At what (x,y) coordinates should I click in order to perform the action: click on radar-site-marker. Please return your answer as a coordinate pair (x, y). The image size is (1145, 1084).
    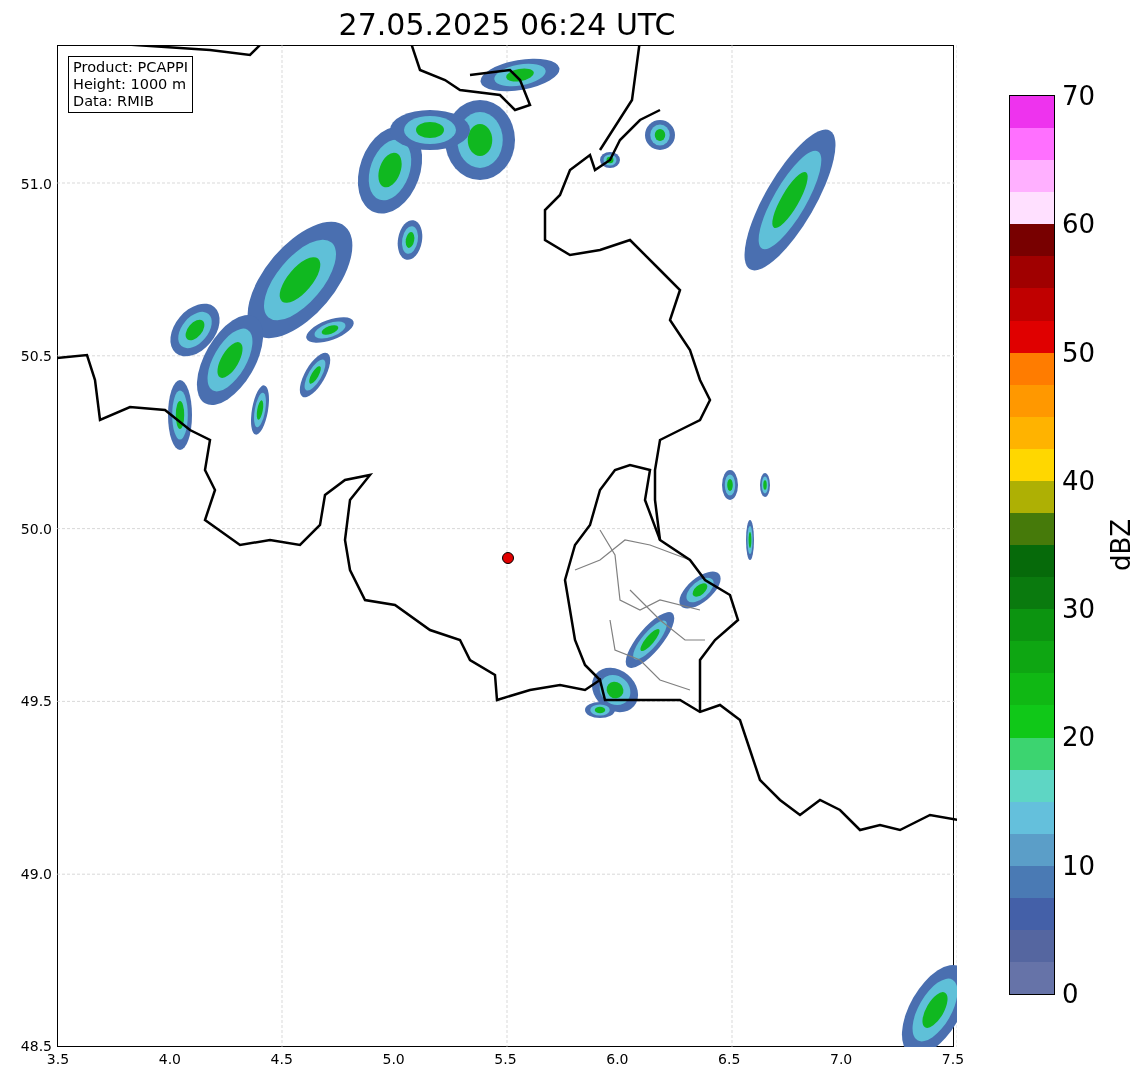
    Looking at the image, I should click on (508, 558).